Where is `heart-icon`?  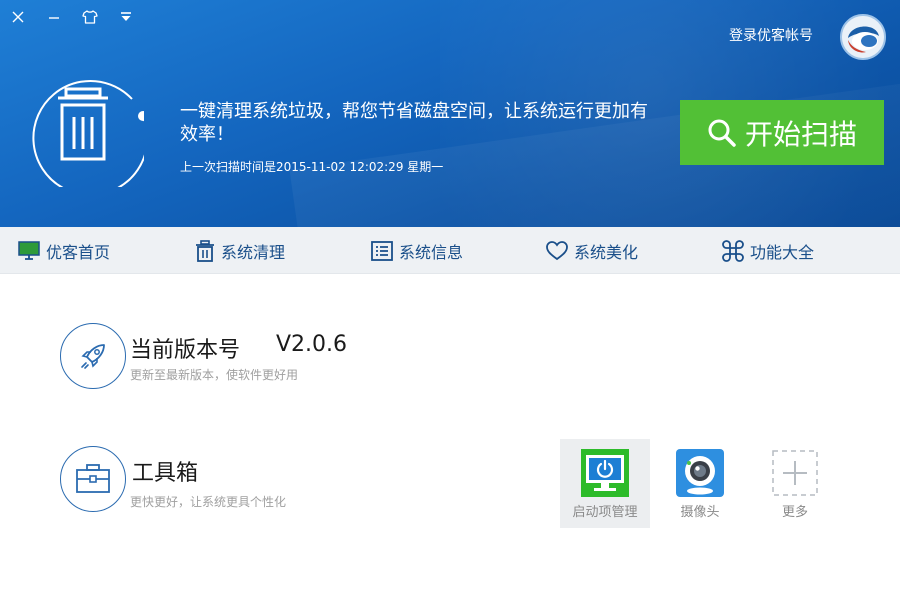
heart-icon is located at coordinates (557, 250).